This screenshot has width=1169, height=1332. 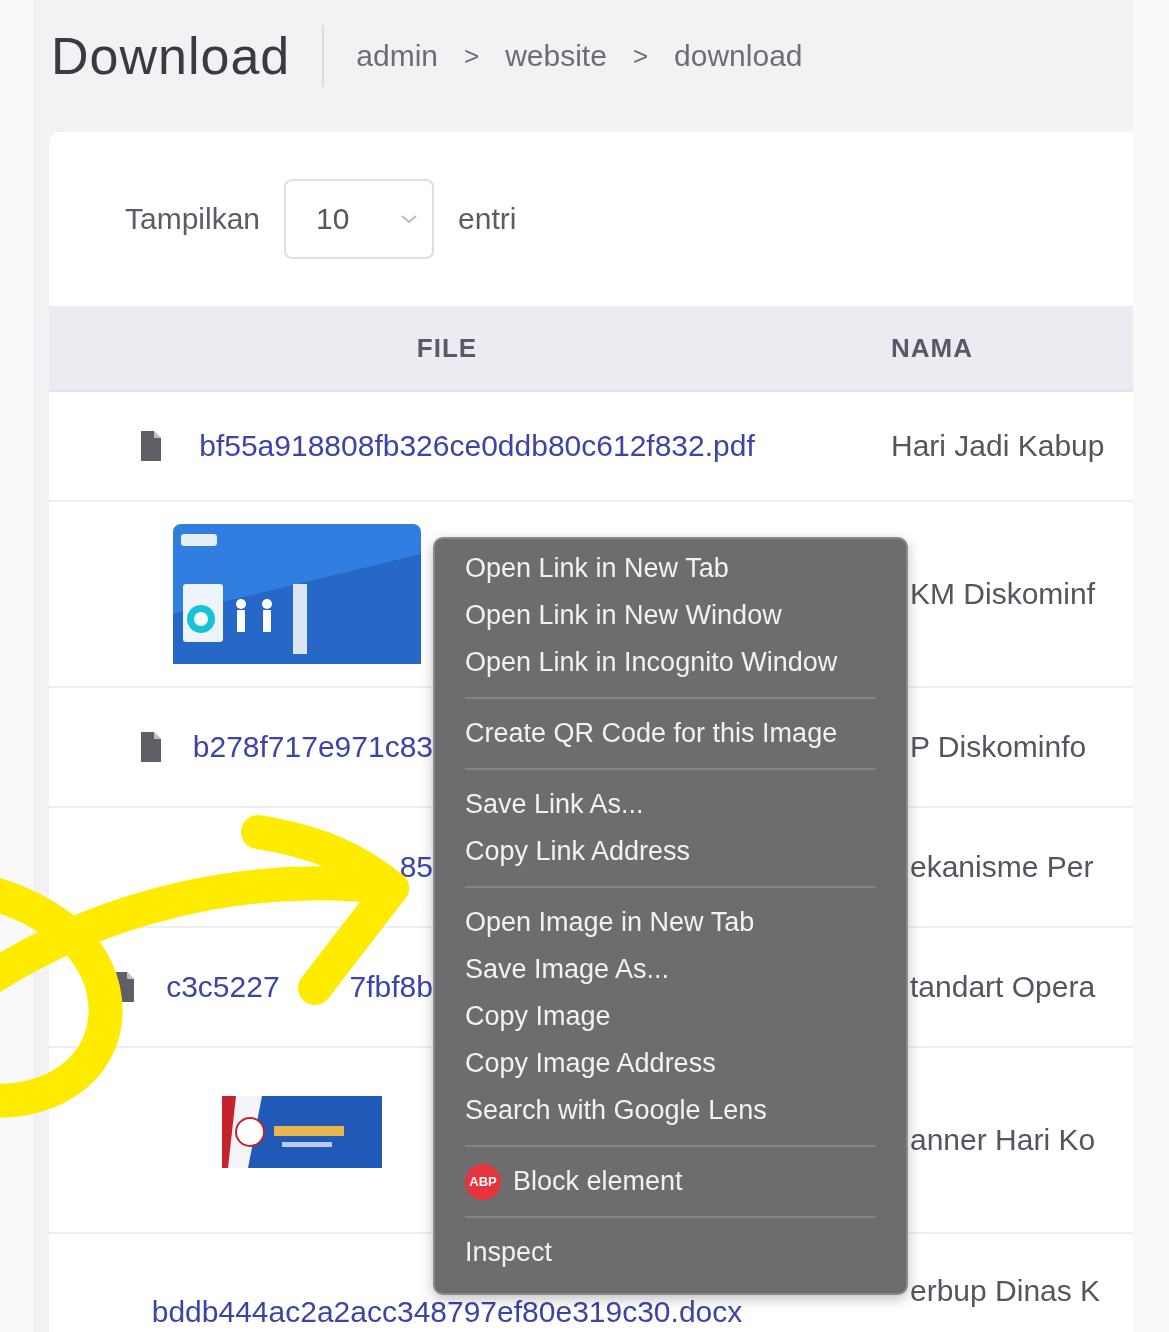 What do you see at coordinates (447, 348) in the screenshot?
I see `column-header: FILE` at bounding box center [447, 348].